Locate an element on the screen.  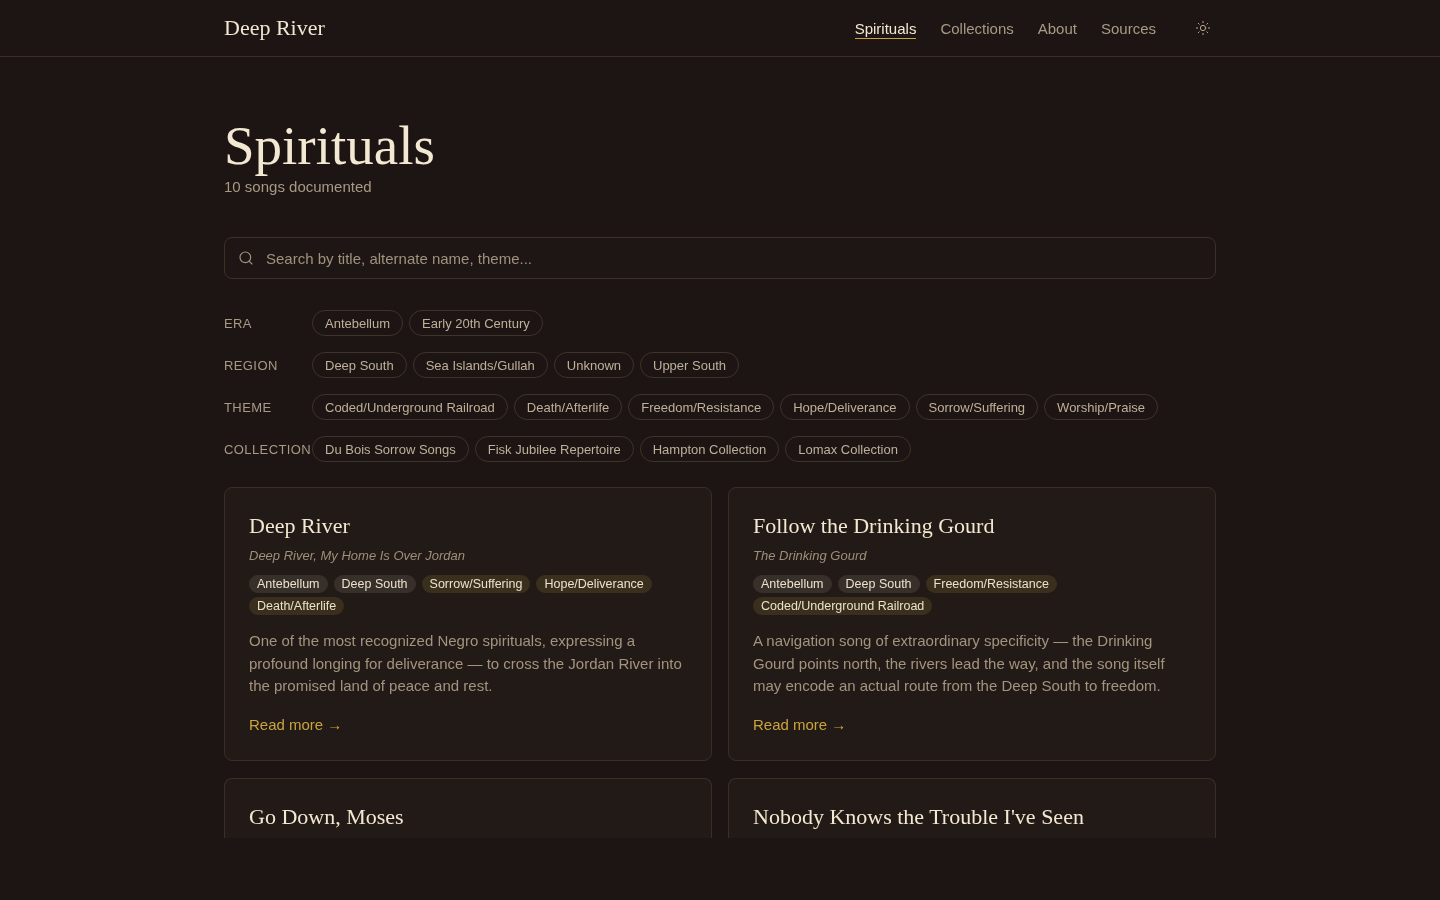
filter-label: ERA is located at coordinates (238, 323).